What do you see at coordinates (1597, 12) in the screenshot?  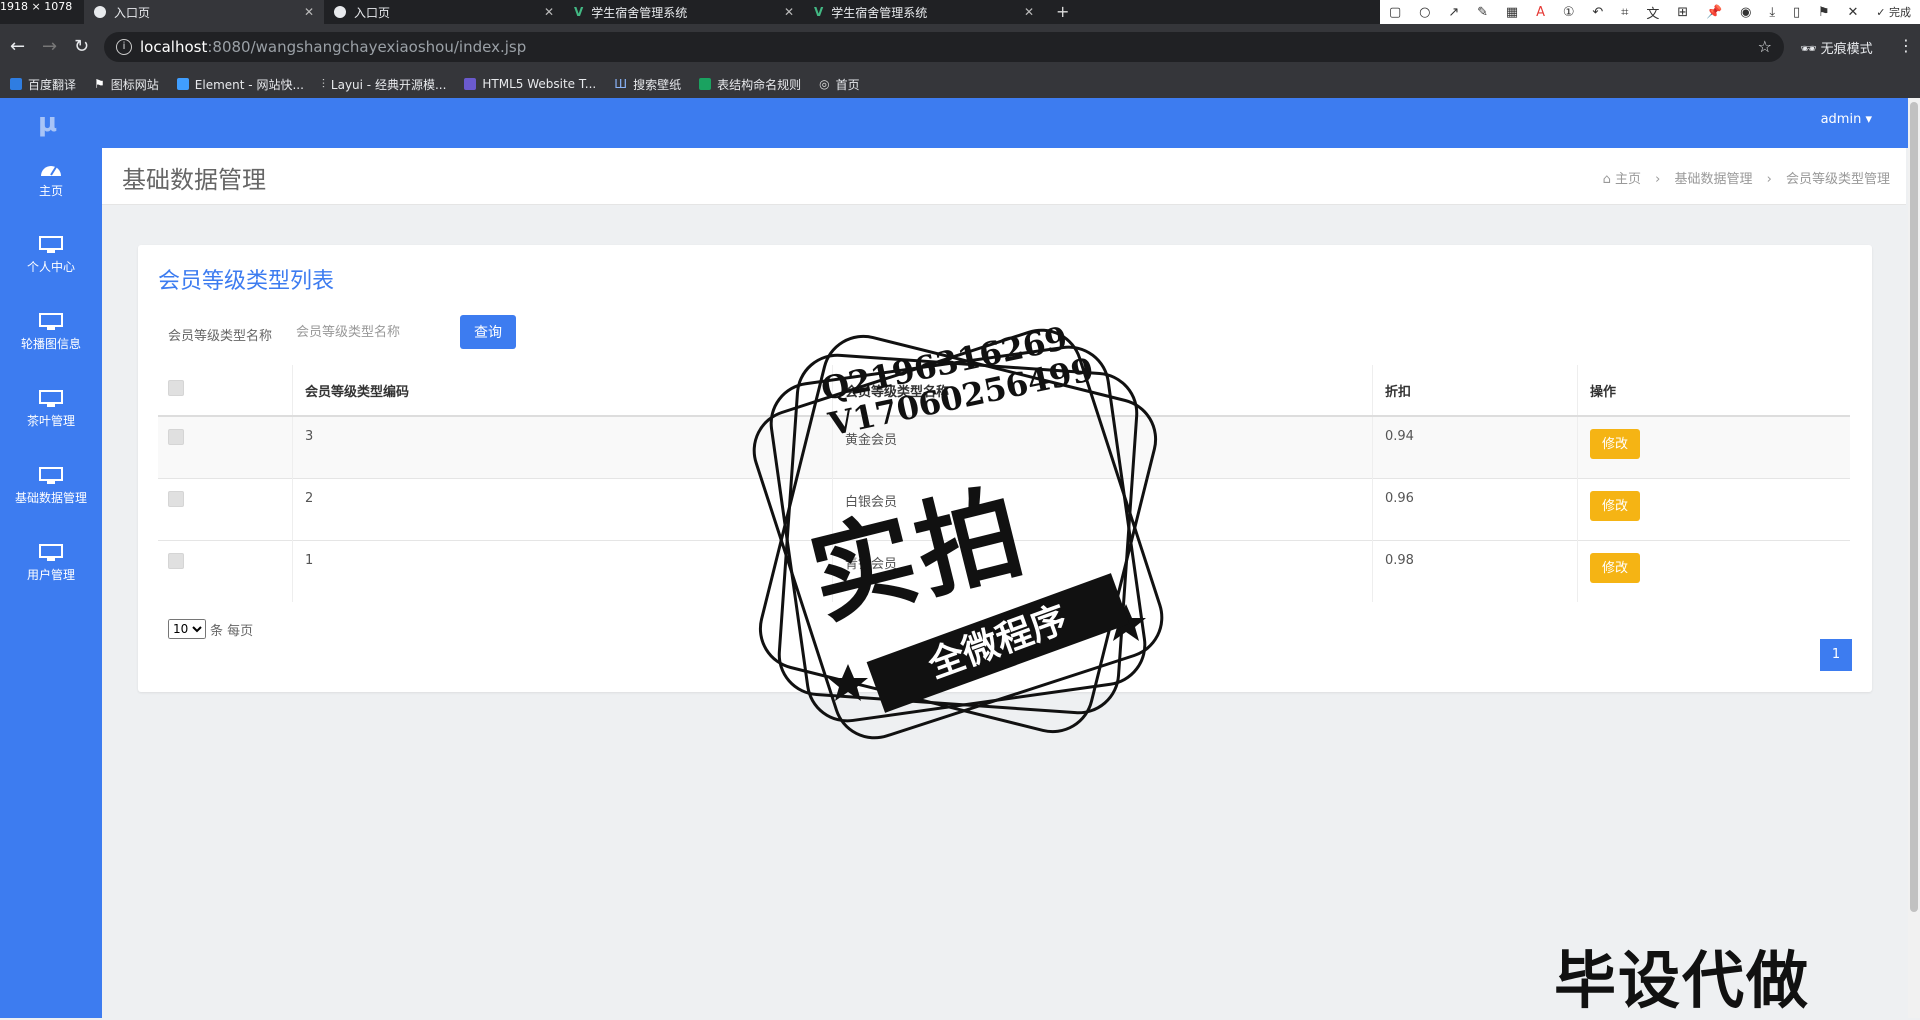 I see `undo-icon: ↶` at bounding box center [1597, 12].